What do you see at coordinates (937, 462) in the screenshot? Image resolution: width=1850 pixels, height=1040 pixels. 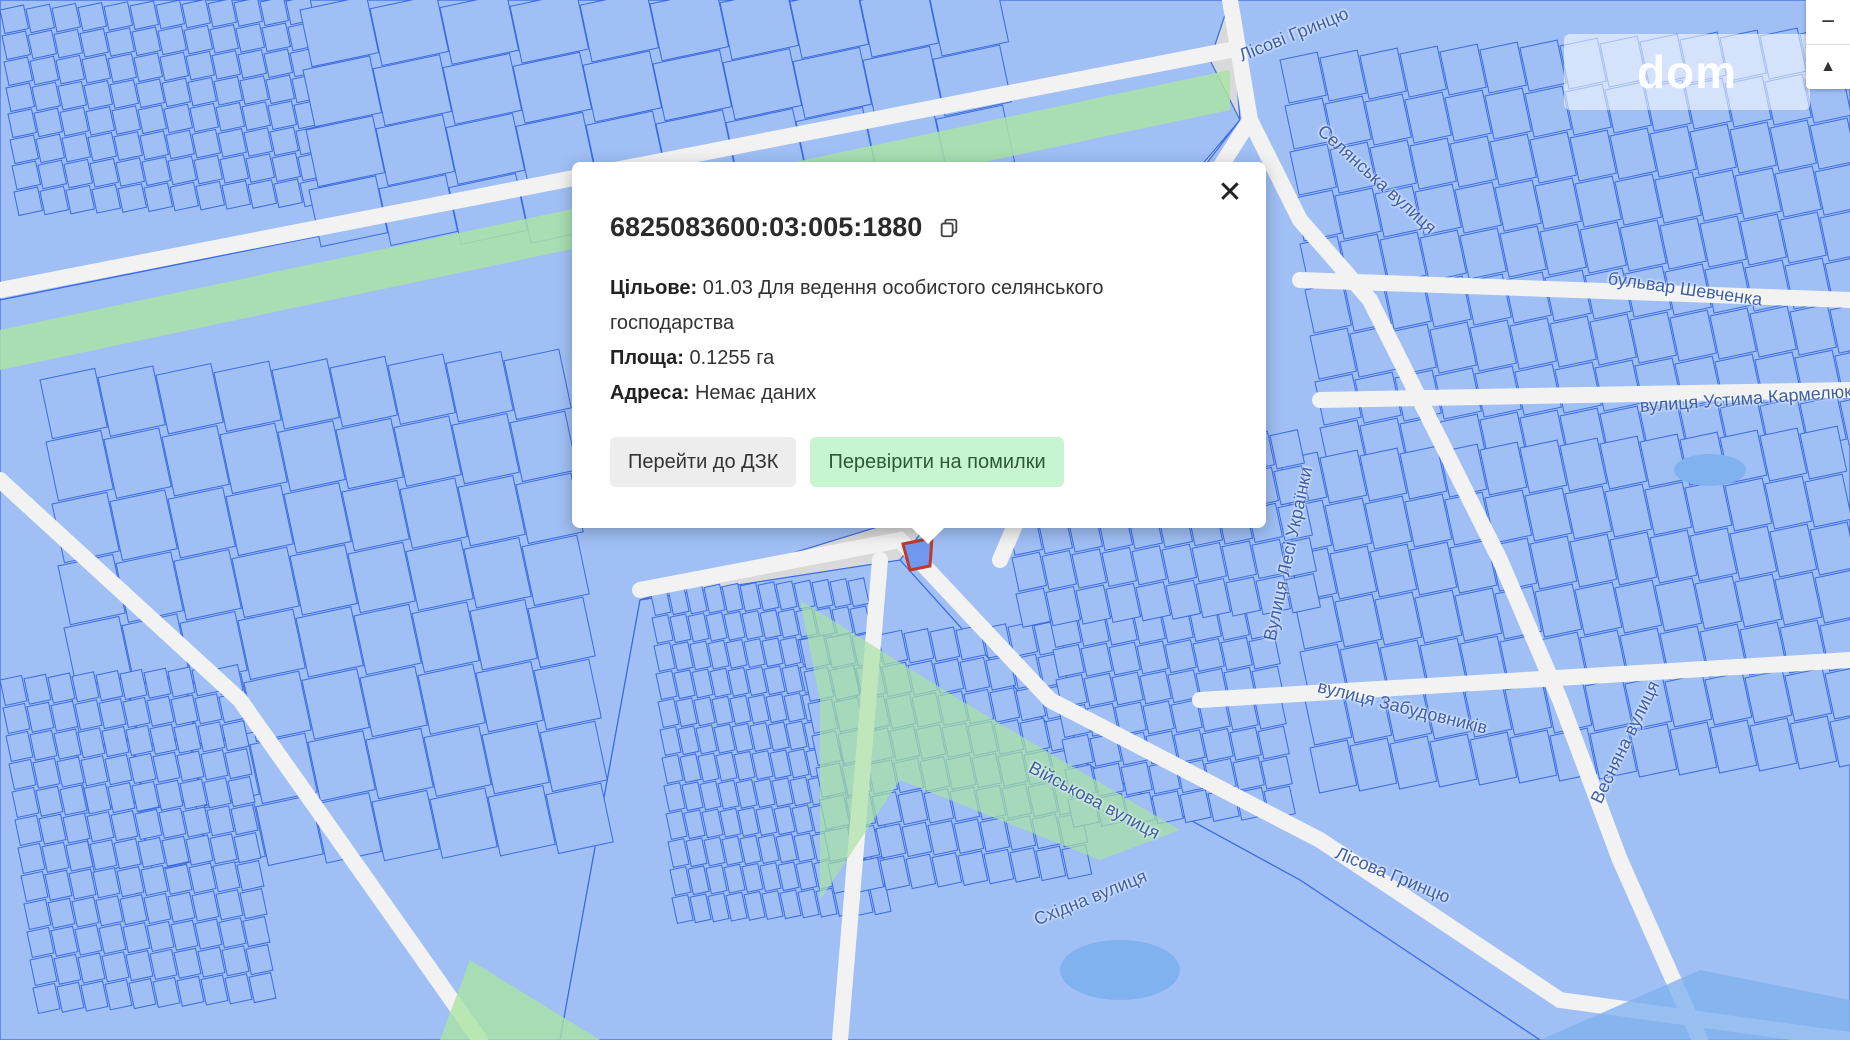 I see `check-errors-button: Перевірити на помилки` at bounding box center [937, 462].